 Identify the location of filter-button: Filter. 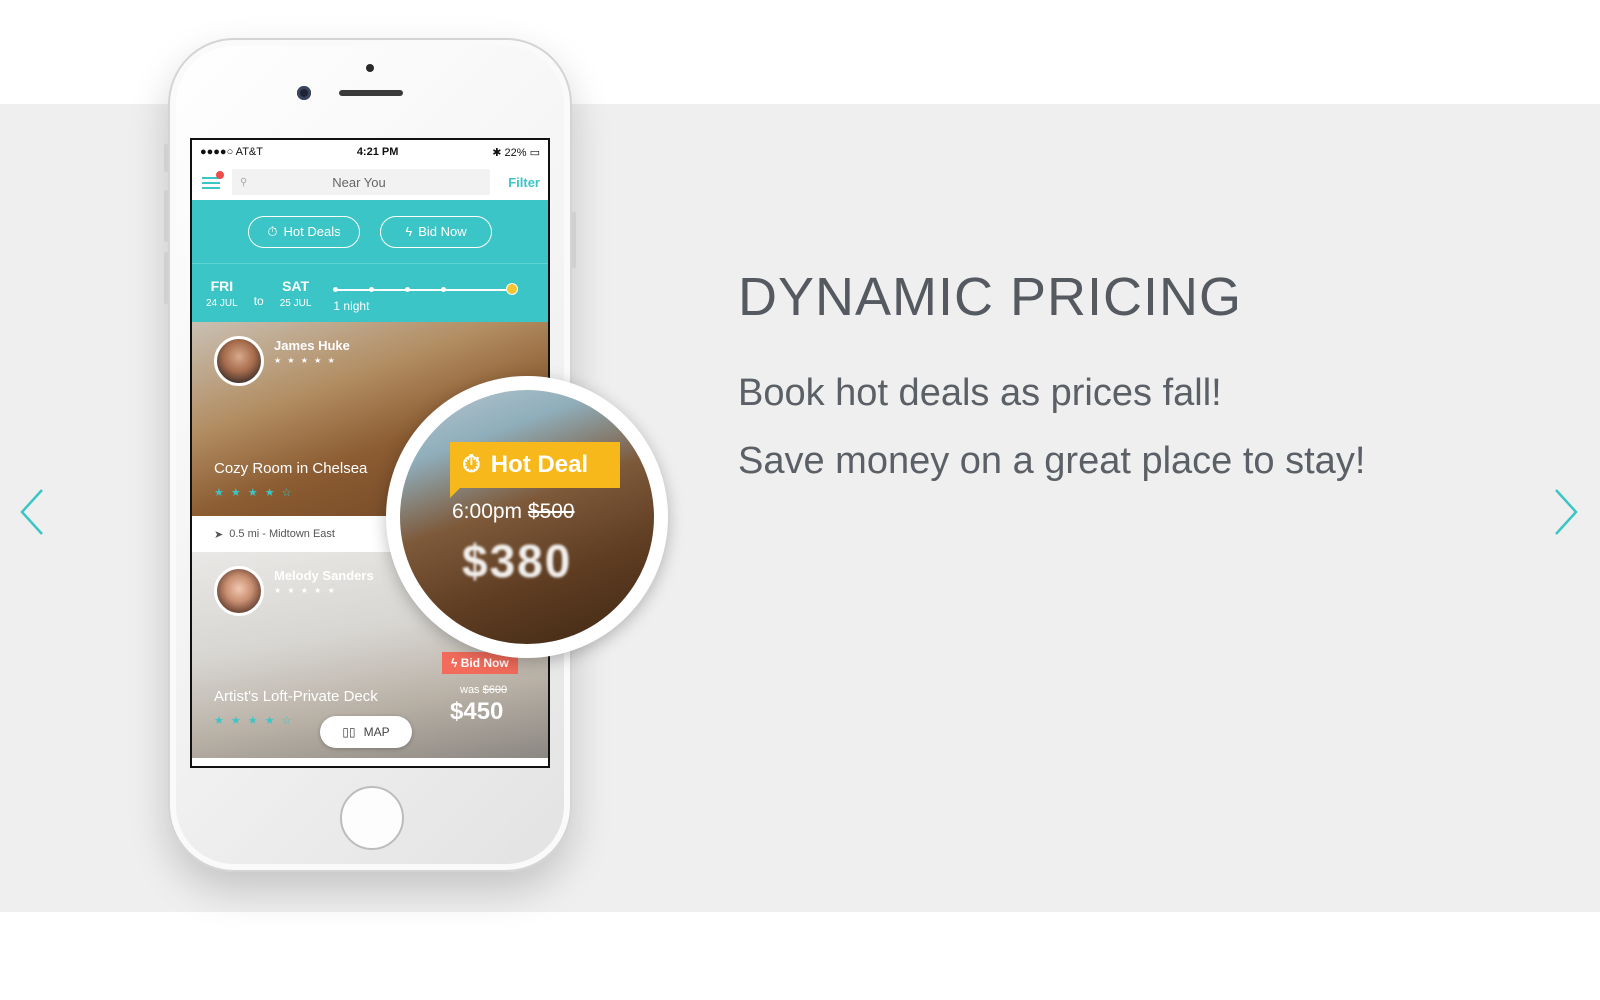
(520, 182).